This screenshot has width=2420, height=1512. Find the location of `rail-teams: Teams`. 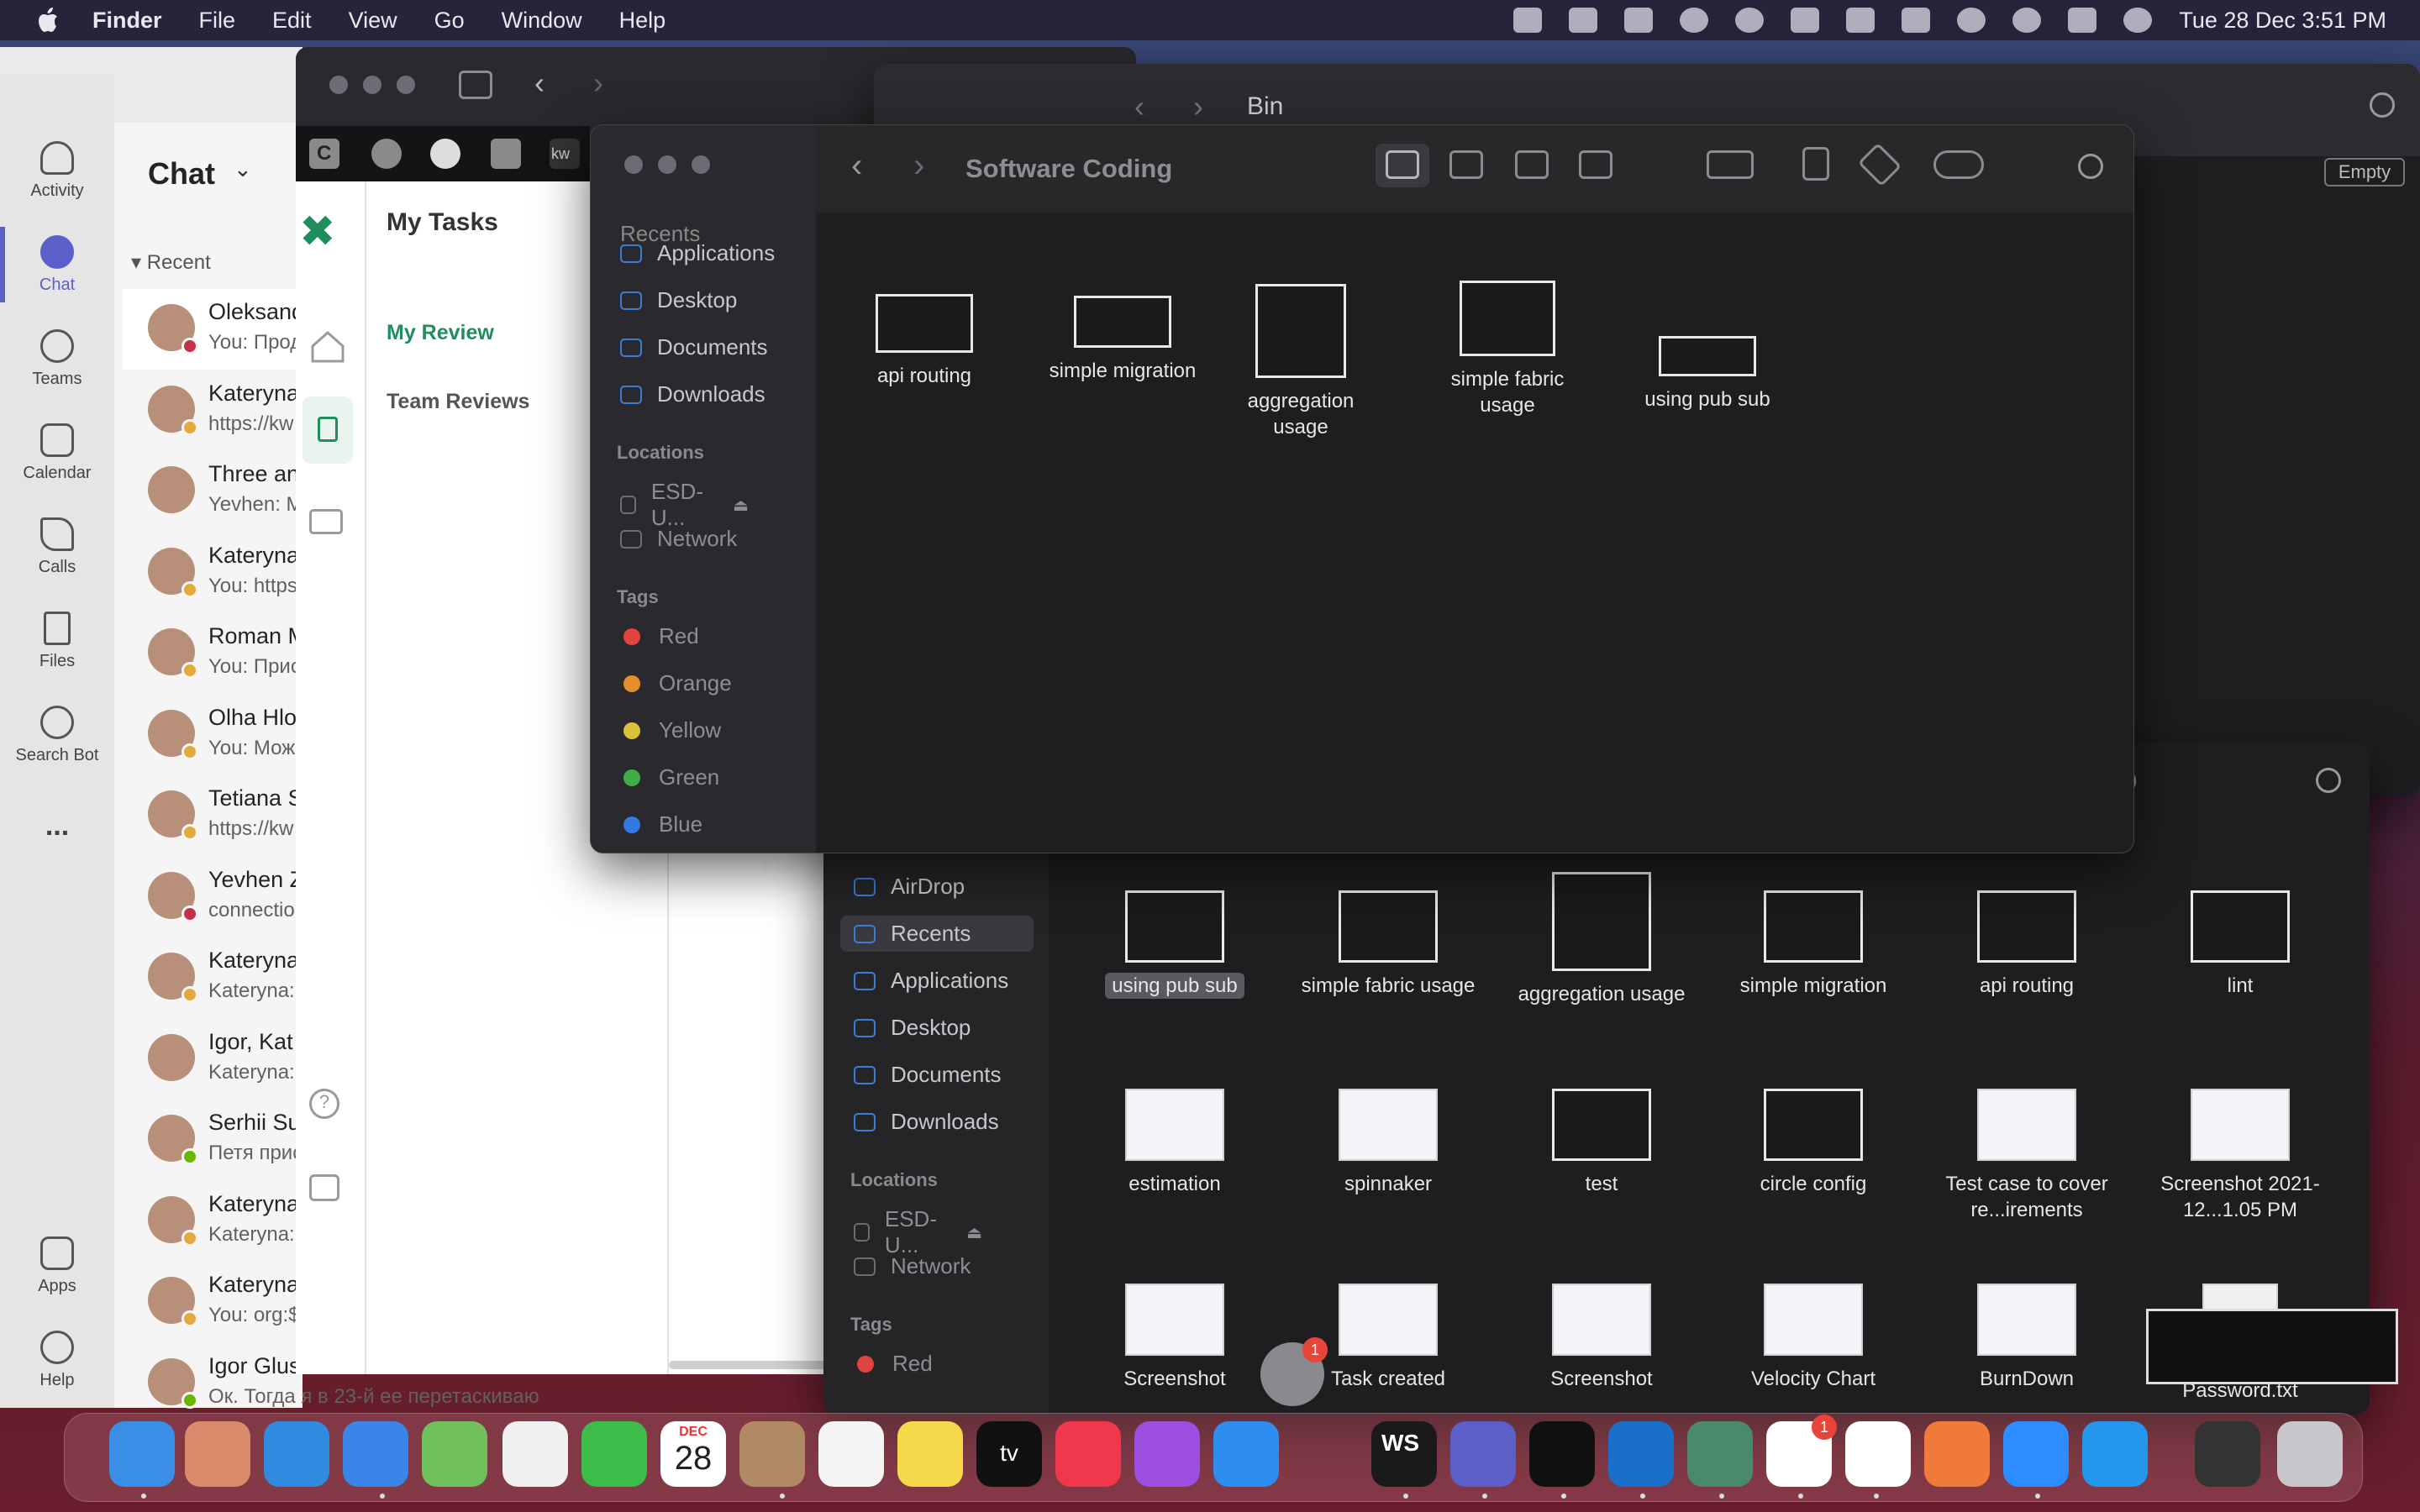

rail-teams: Teams is located at coordinates (57, 359).